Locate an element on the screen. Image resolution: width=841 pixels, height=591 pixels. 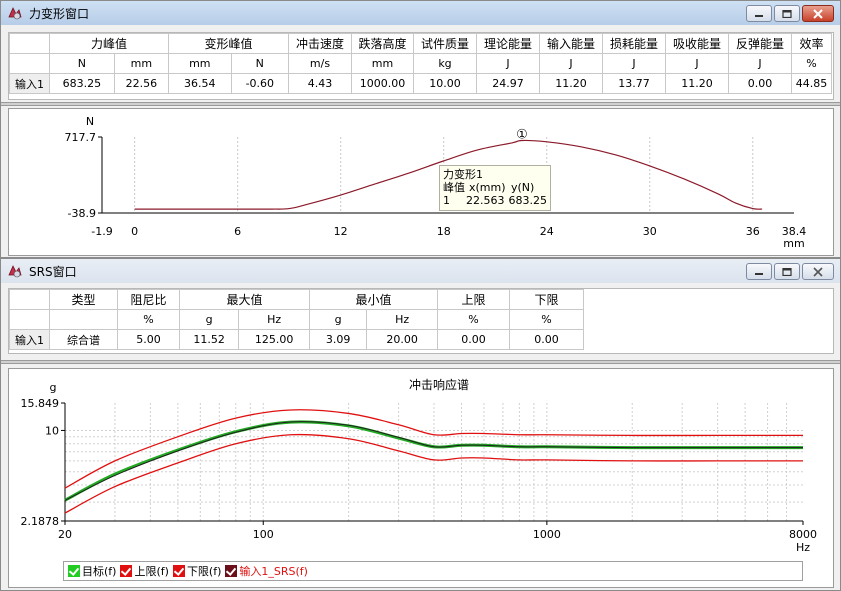
y-tick-label: 10 is located at coordinates (52, 430).